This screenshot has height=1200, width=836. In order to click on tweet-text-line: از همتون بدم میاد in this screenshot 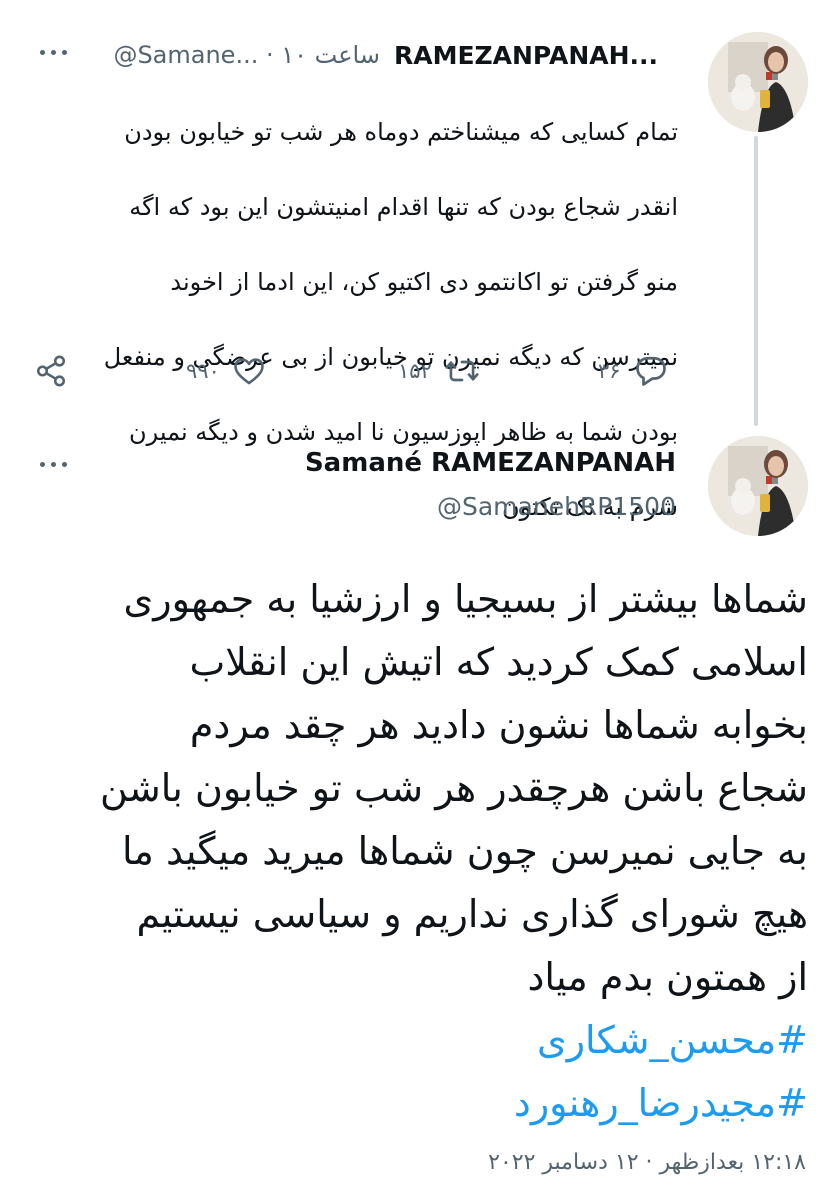, I will do `click(667, 977)`.